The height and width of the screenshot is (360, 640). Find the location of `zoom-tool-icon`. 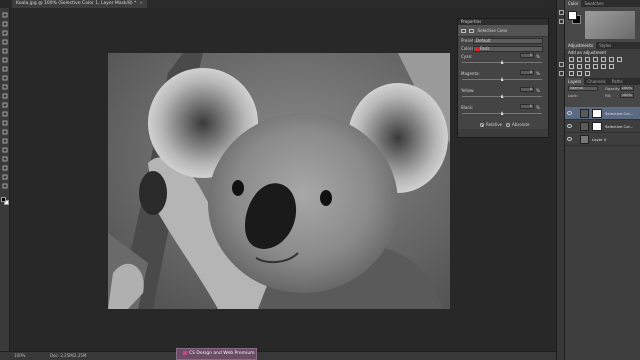

zoom-tool-icon is located at coordinates (5, 186).